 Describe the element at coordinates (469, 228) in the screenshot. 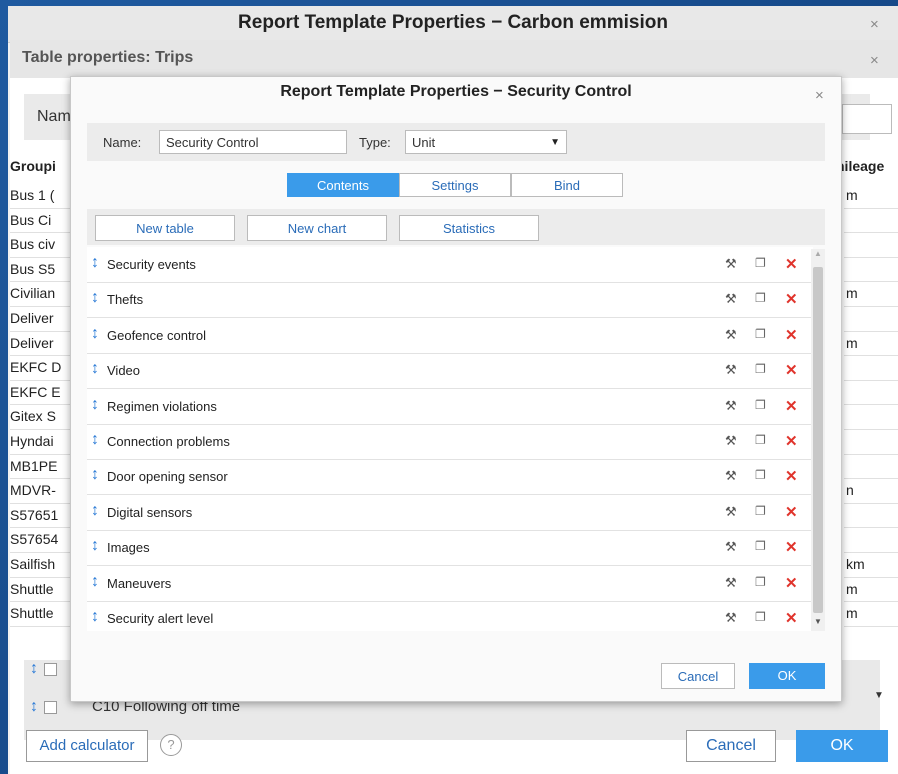

I see `statistics-button: Statistics` at that location.